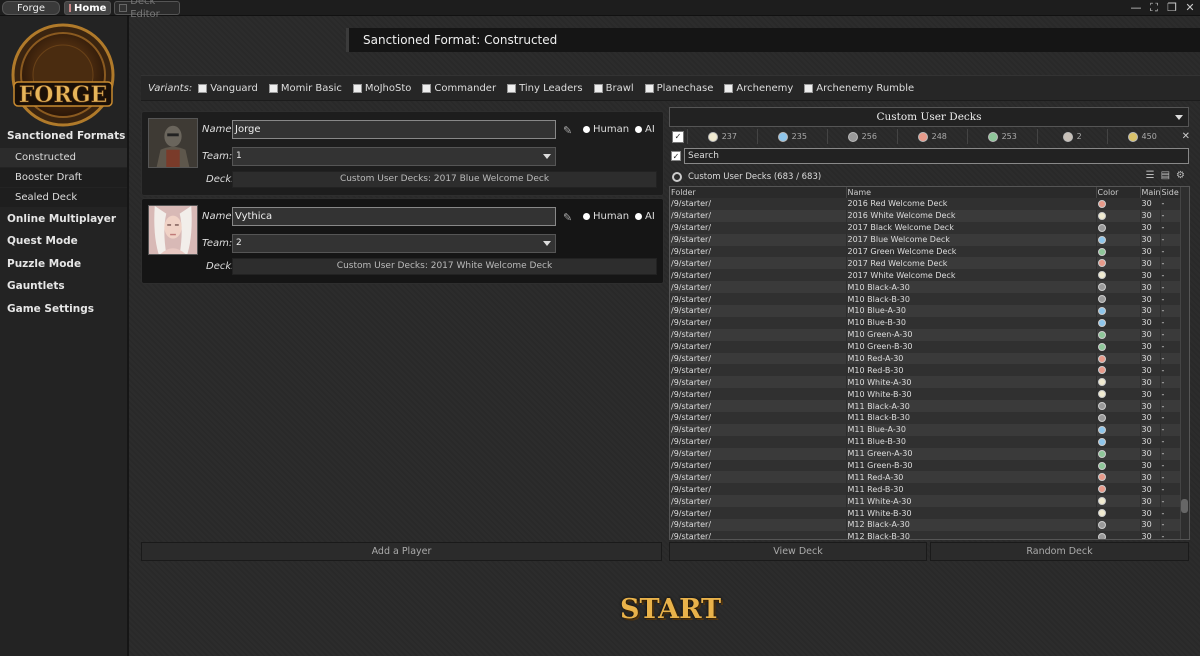 The image size is (1200, 656). Describe the element at coordinates (394, 129) in the screenshot. I see `player-name-input: Jorge` at that location.